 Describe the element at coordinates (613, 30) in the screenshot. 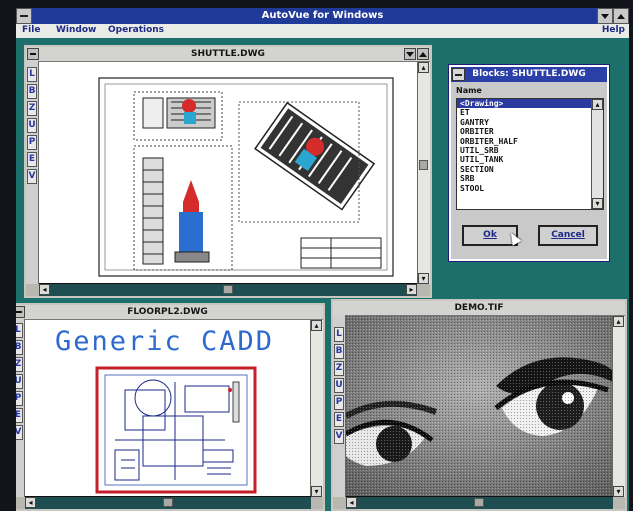

I see `menu-help: Help` at that location.